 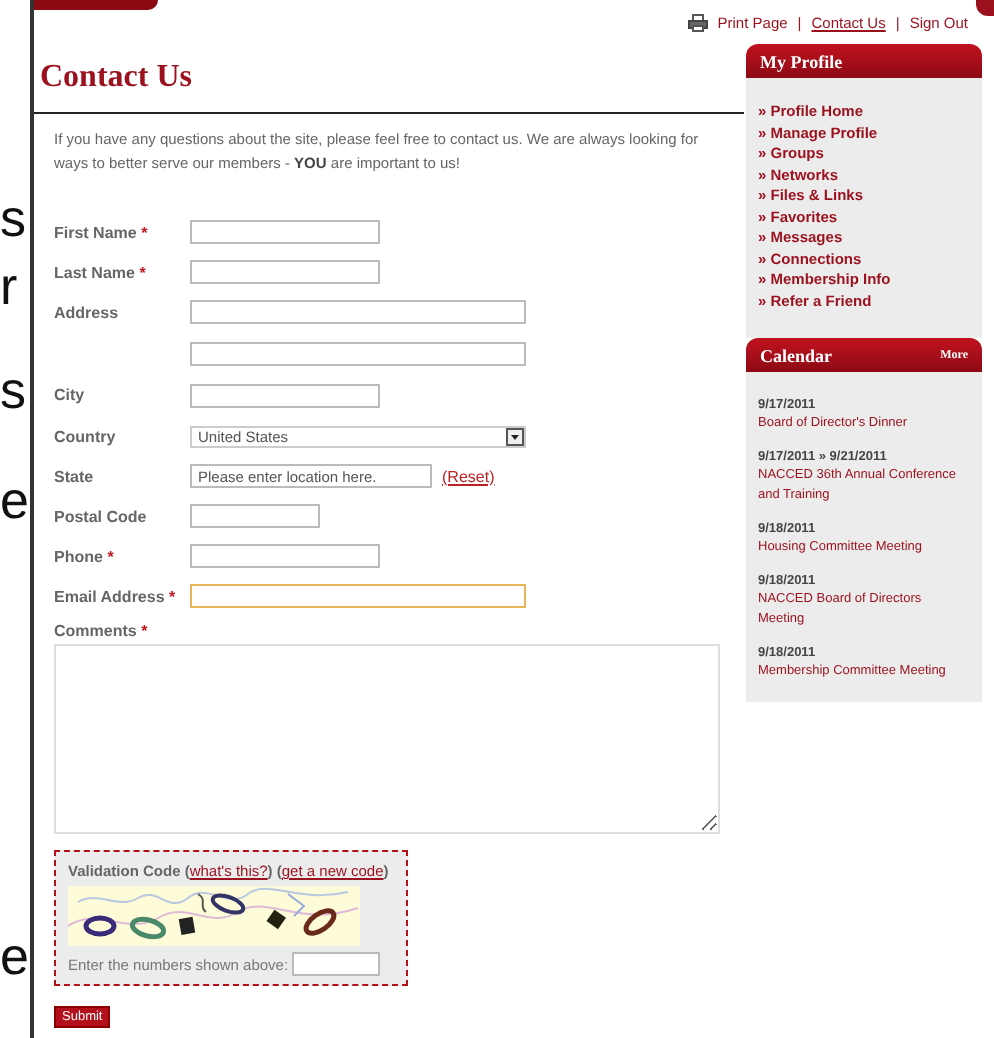 What do you see at coordinates (101, 232) in the screenshot?
I see `field-label: First Name *` at bounding box center [101, 232].